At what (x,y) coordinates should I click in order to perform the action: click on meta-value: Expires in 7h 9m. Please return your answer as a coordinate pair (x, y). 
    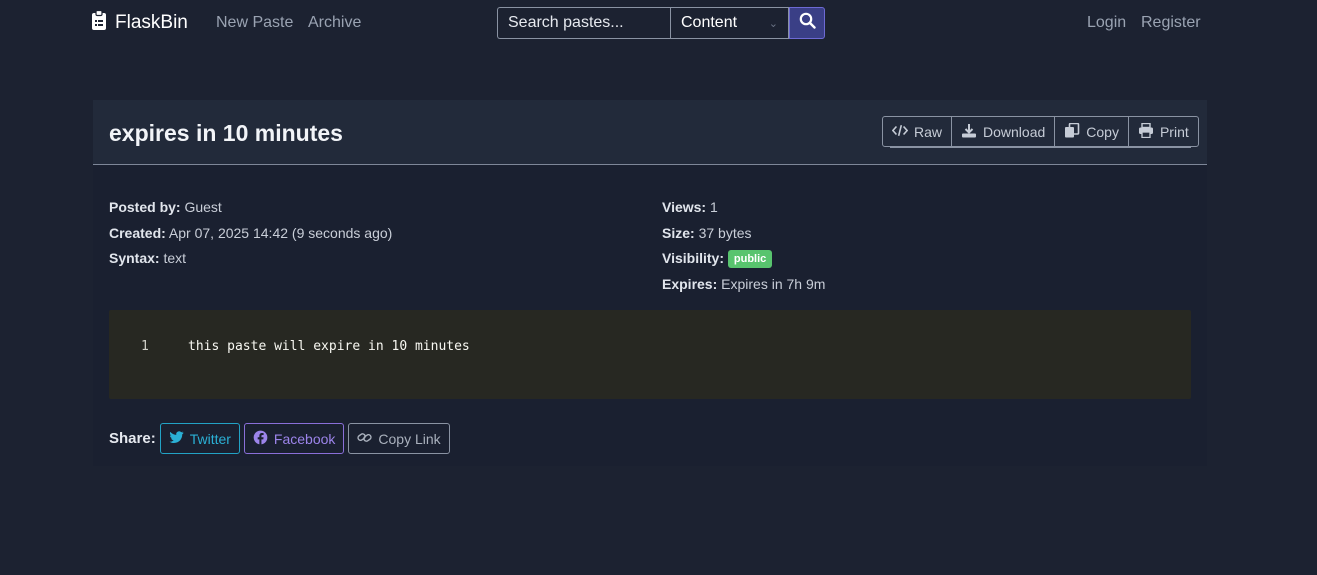
    Looking at the image, I should click on (773, 283).